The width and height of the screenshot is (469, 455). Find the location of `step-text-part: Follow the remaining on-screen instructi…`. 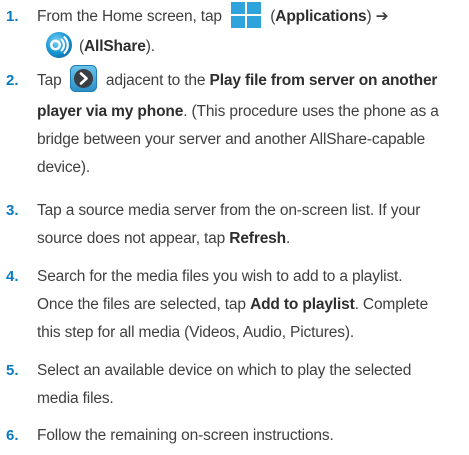

step-text-part: Follow the remaining on-screen instructi… is located at coordinates (185, 435).